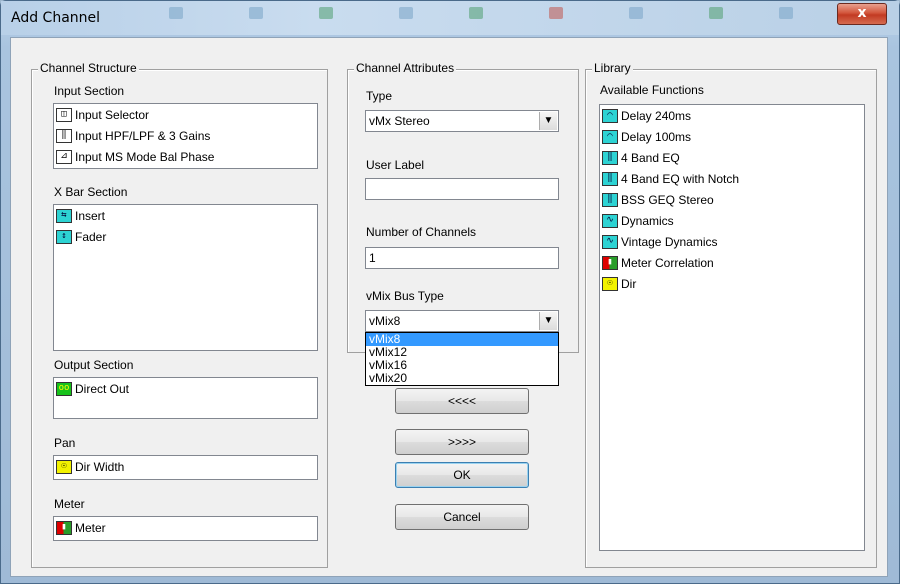 This screenshot has height=584, width=900. Describe the element at coordinates (185, 215) in the screenshot. I see `list-item: ⇆ Insert` at that location.